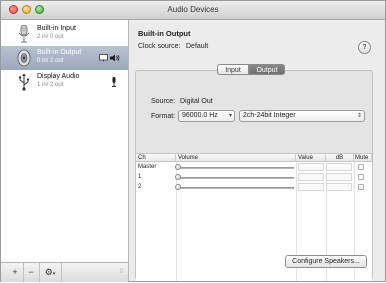 The image size is (386, 283). What do you see at coordinates (115, 58) in the screenshot?
I see `volume-icon` at bounding box center [115, 58].